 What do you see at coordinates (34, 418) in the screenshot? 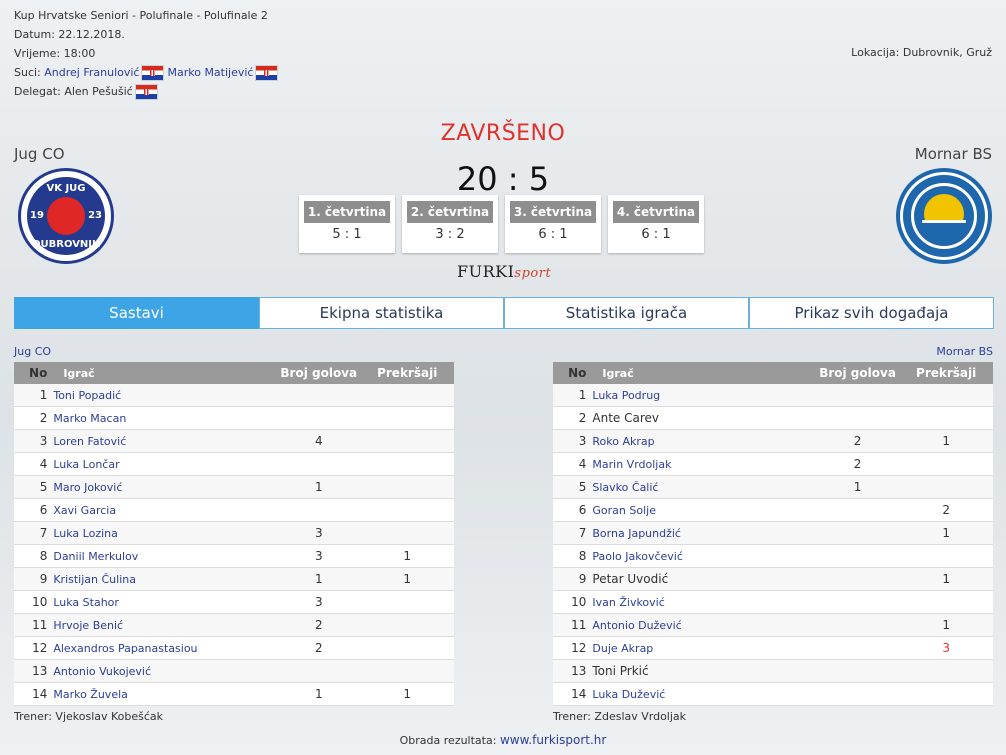
I see `player-number: 2` at bounding box center [34, 418].